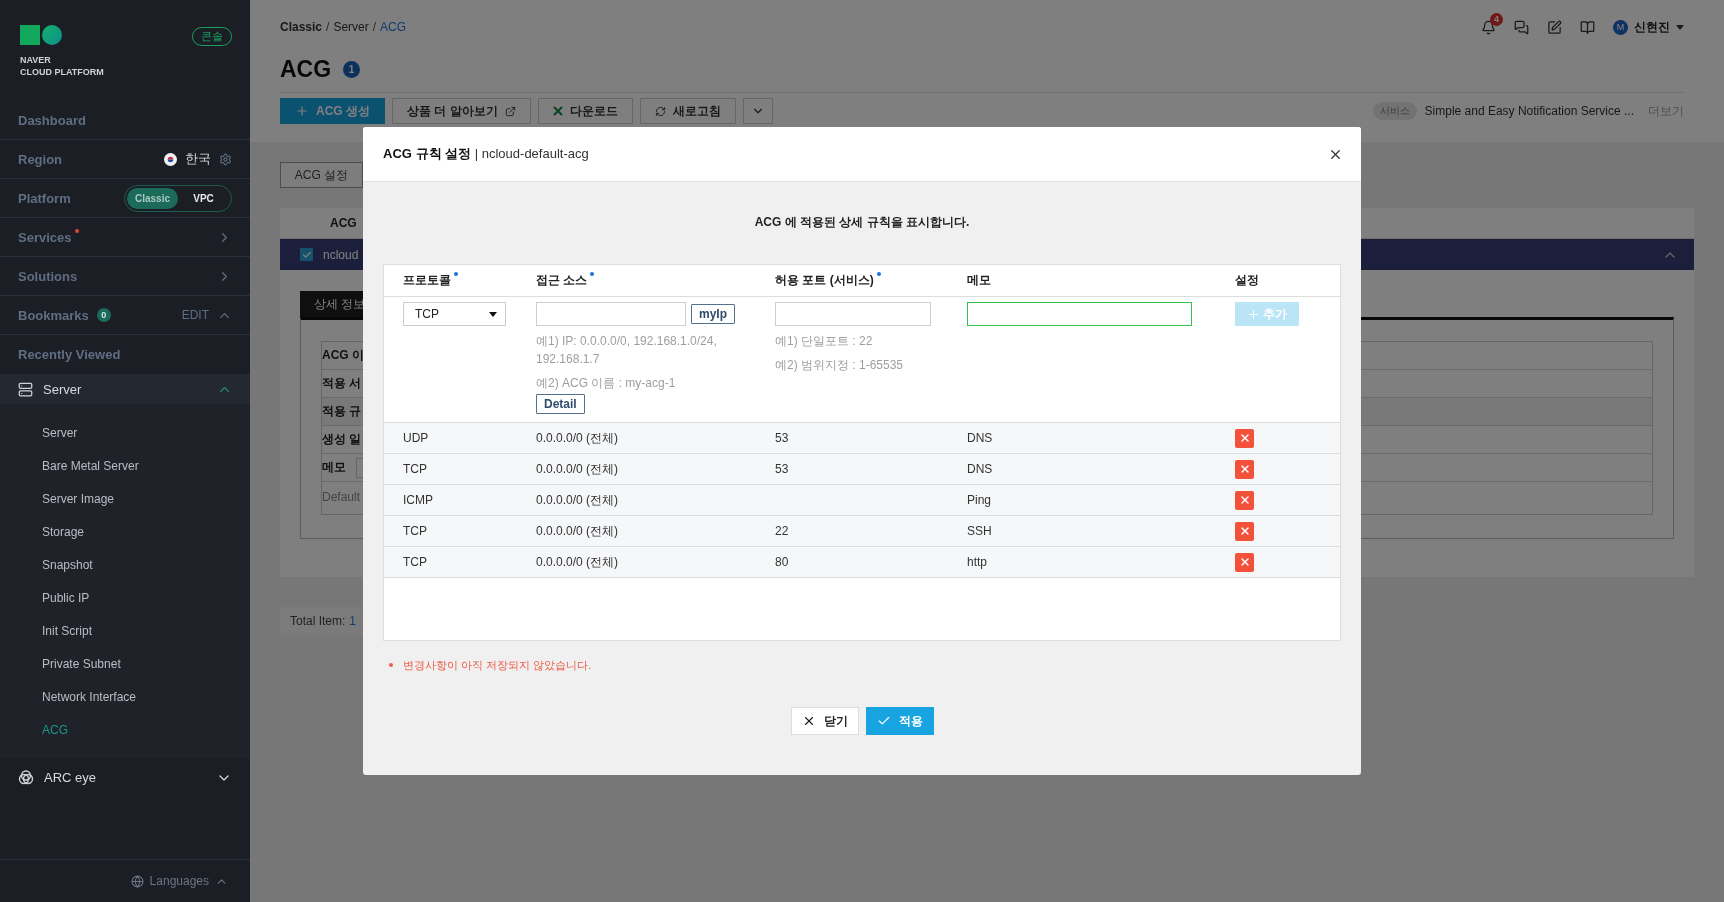 The height and width of the screenshot is (902, 1724). What do you see at coordinates (415, 562) in the screenshot?
I see `table-cell-text: TCP` at bounding box center [415, 562].